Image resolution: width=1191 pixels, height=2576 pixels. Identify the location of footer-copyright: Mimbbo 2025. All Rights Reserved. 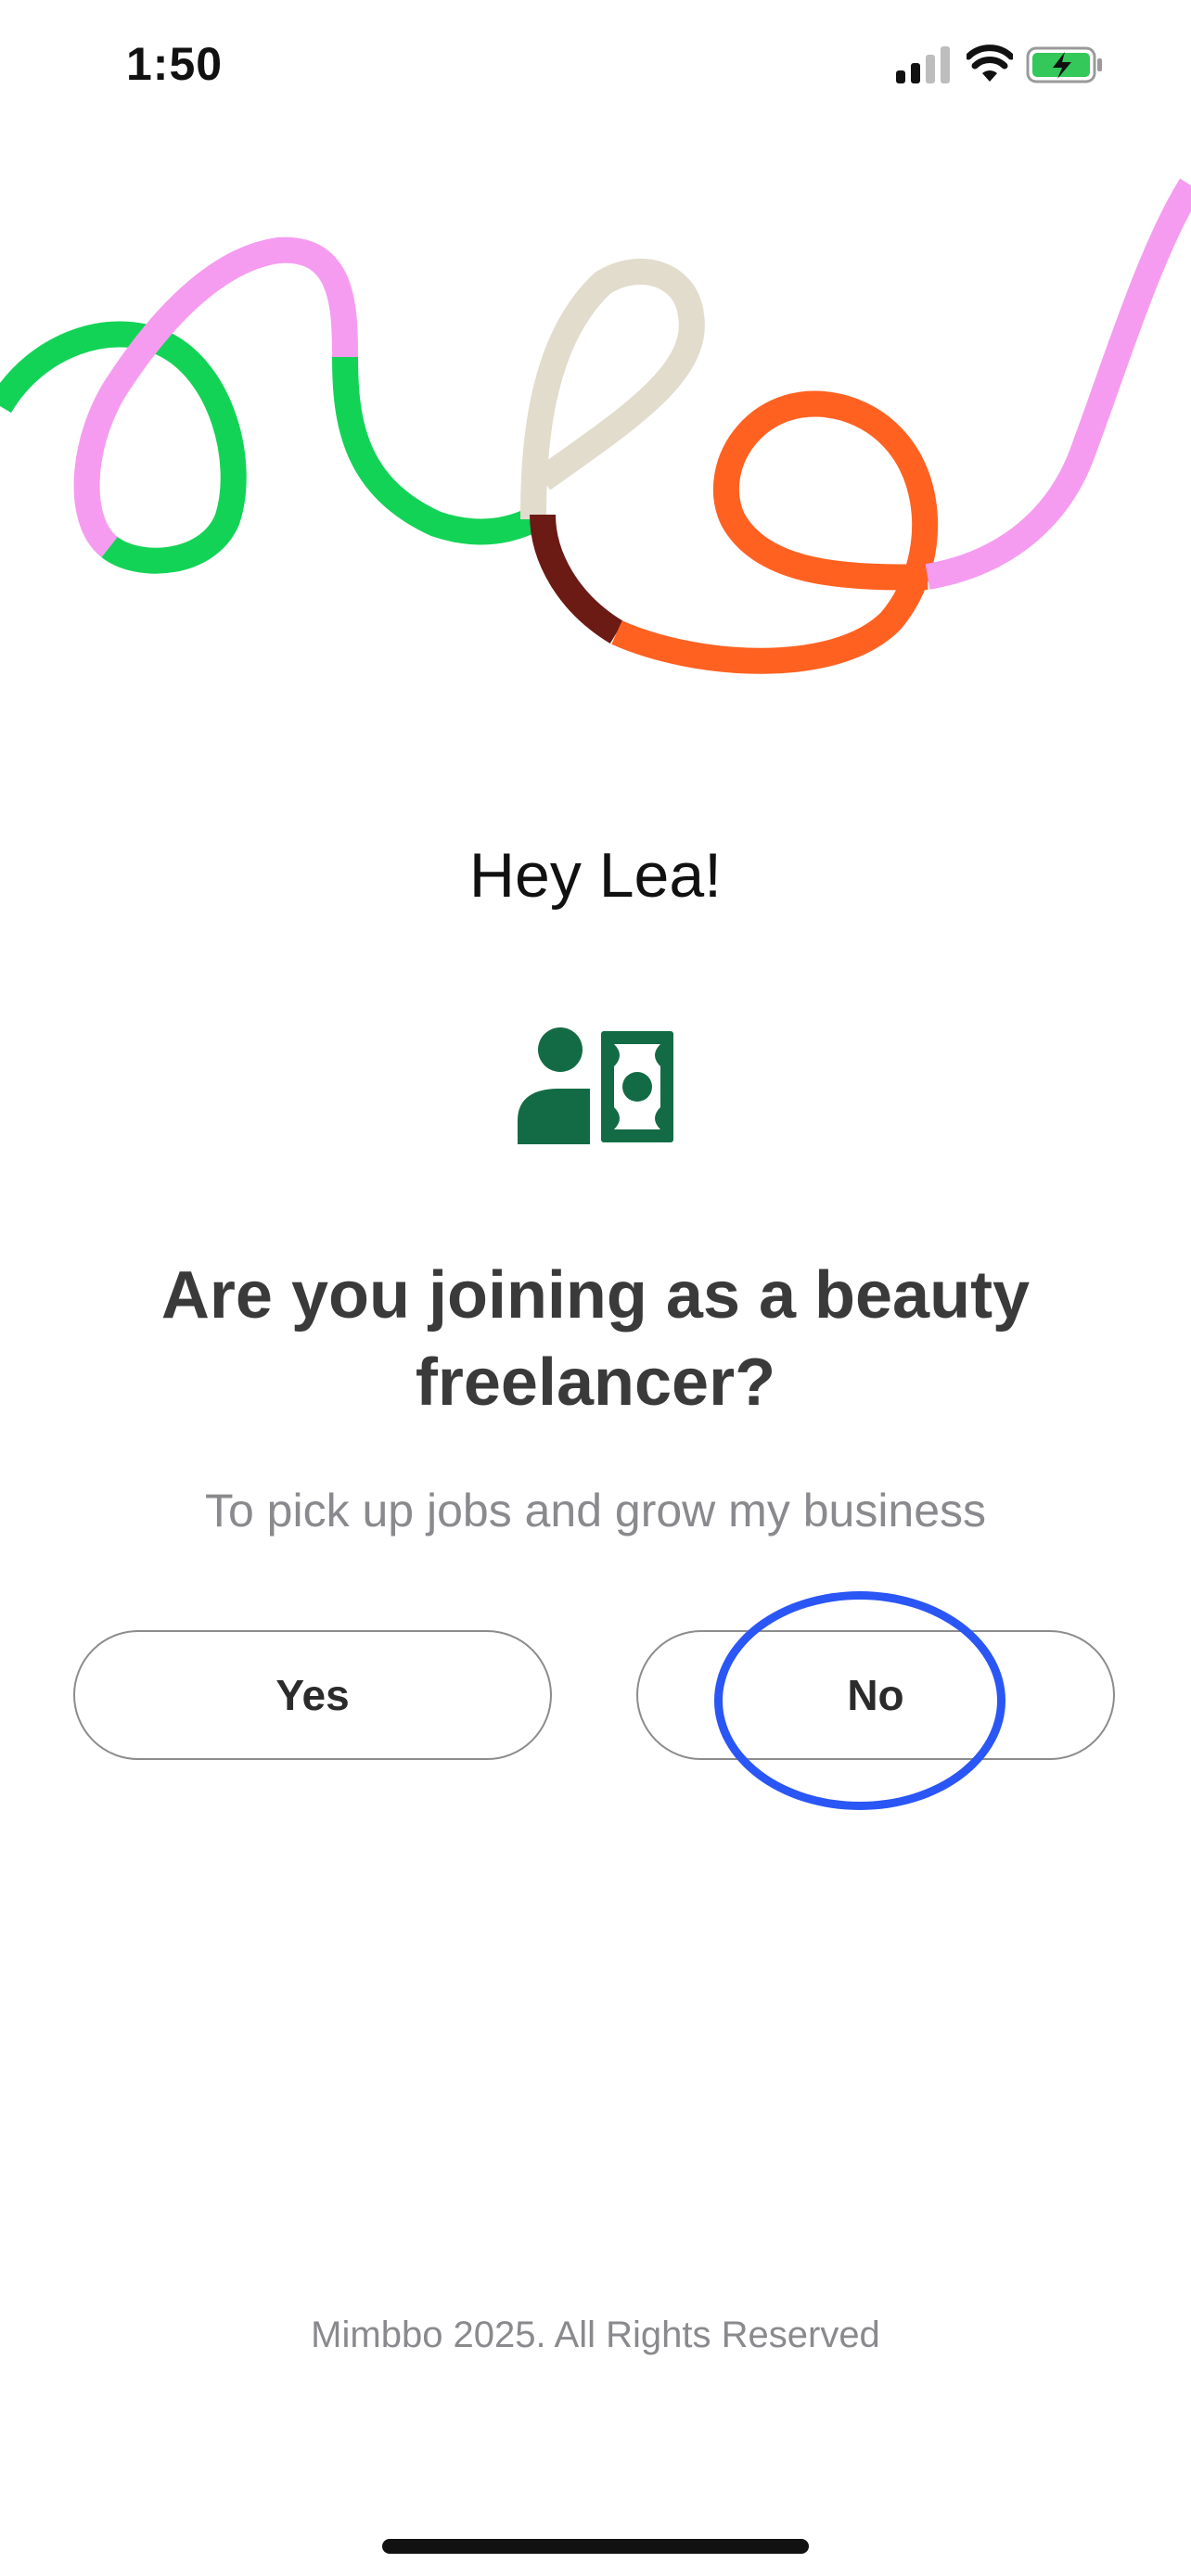
(595, 2335).